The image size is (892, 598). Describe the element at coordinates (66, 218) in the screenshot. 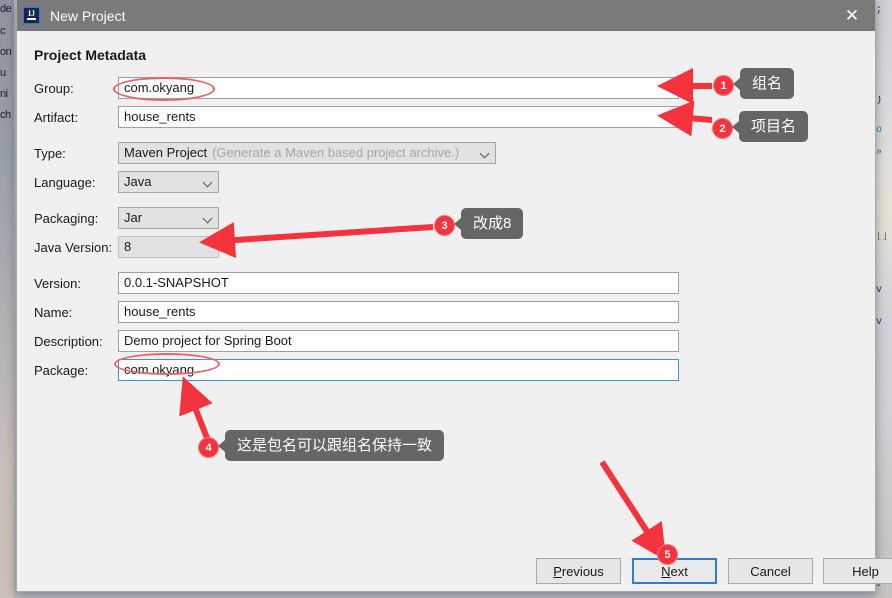

I see `packaging-label: Packaging:` at that location.